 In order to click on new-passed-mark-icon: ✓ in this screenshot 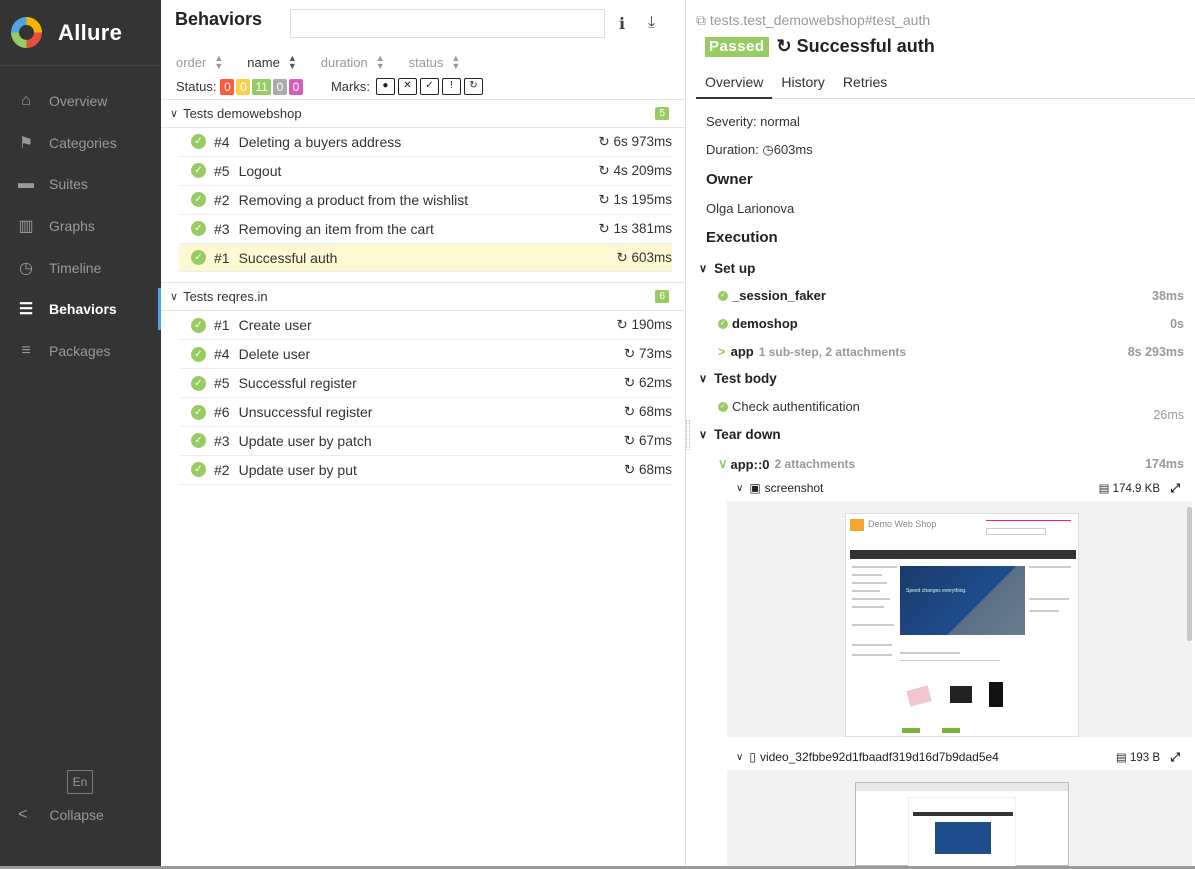, I will do `click(429, 86)`.